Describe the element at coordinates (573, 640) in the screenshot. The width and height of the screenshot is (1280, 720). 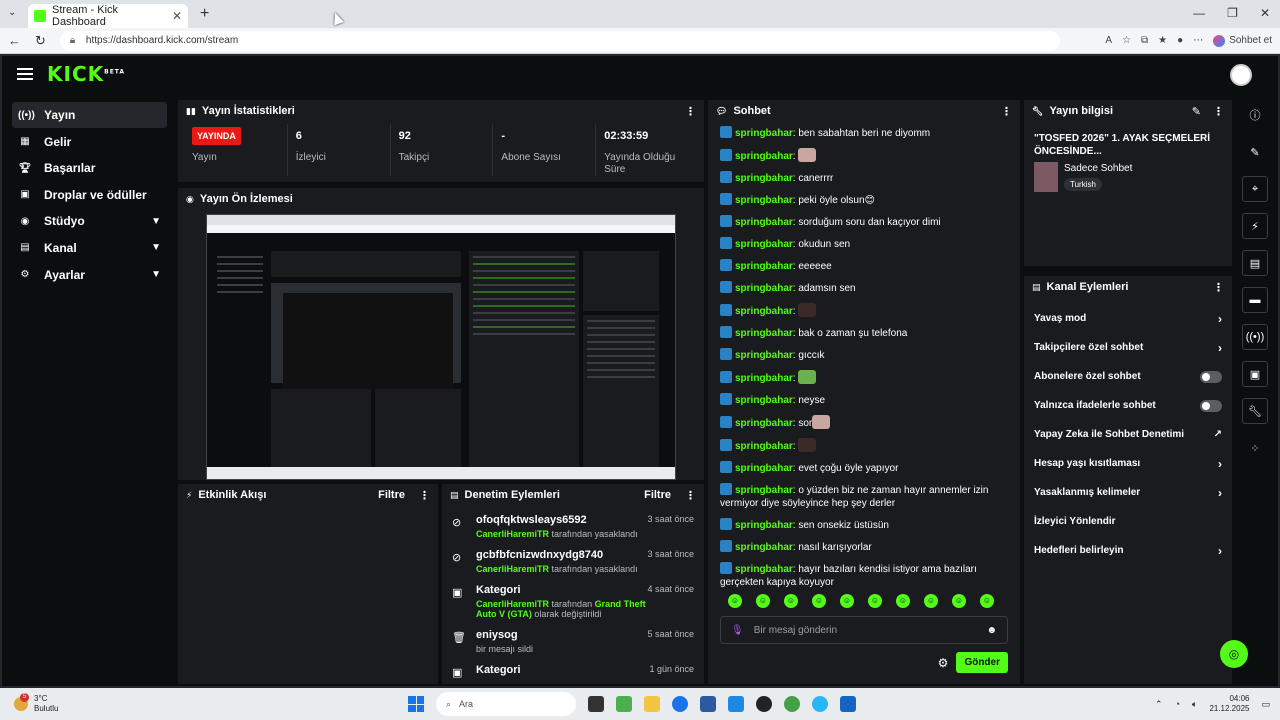
I see `list-item: 🗑︎ eniysog bir mesajı sildi 5 saat önce` at that location.